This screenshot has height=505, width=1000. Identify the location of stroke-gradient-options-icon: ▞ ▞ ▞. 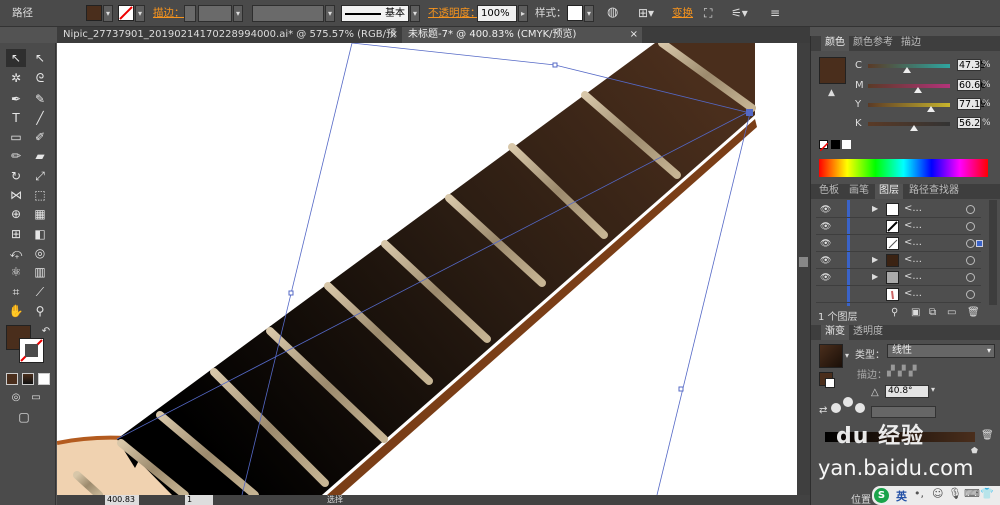
(901, 371).